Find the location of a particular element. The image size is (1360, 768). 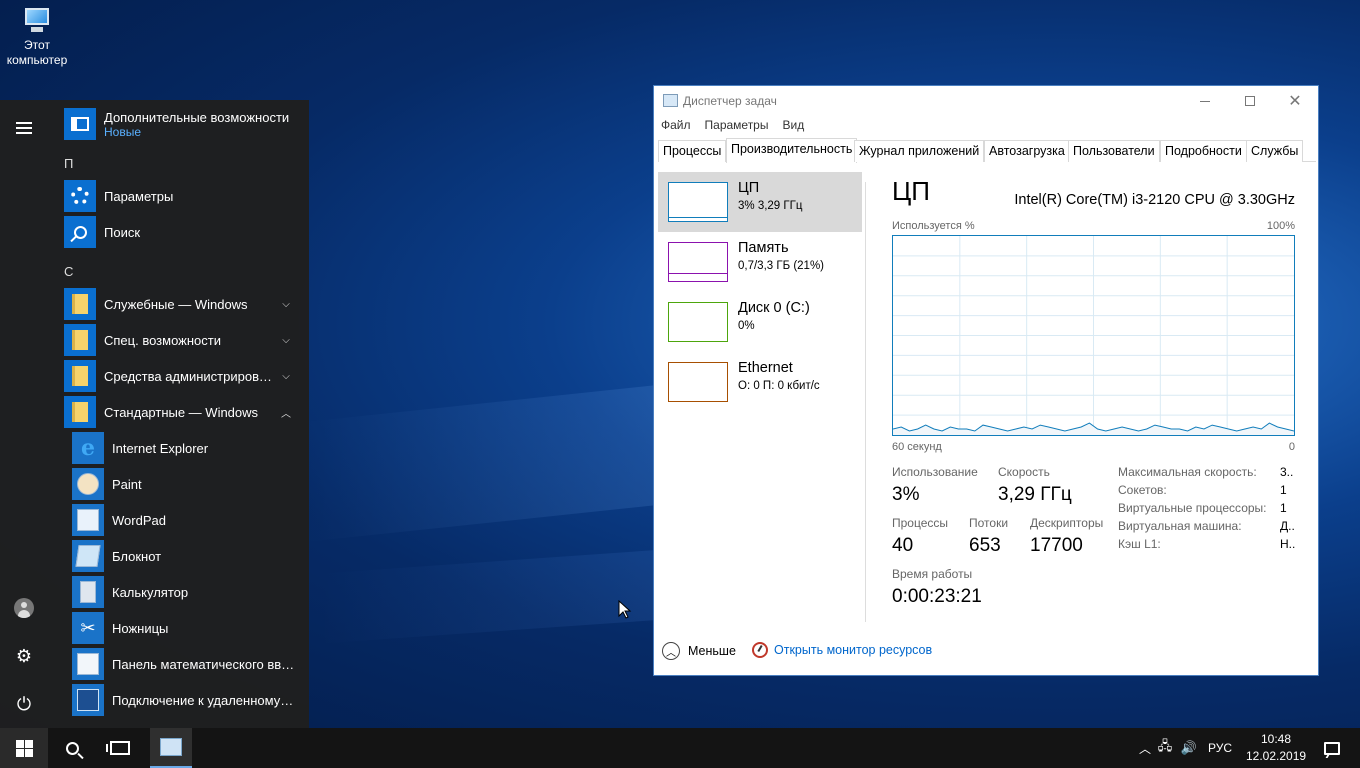

app-paint: Paint is located at coordinates (176, 484).